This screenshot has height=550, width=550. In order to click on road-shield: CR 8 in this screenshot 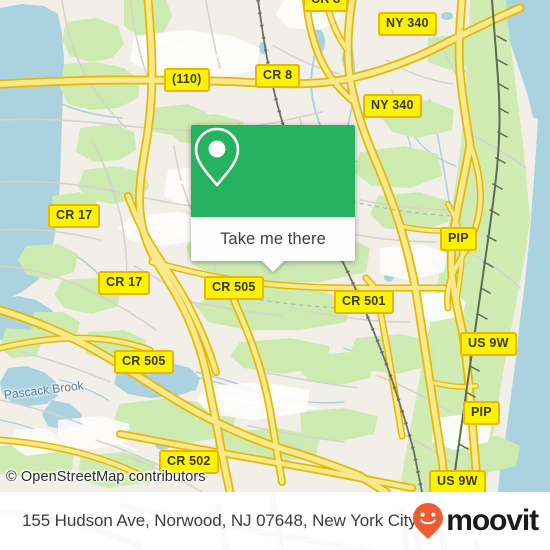, I will do `click(278, 76)`.